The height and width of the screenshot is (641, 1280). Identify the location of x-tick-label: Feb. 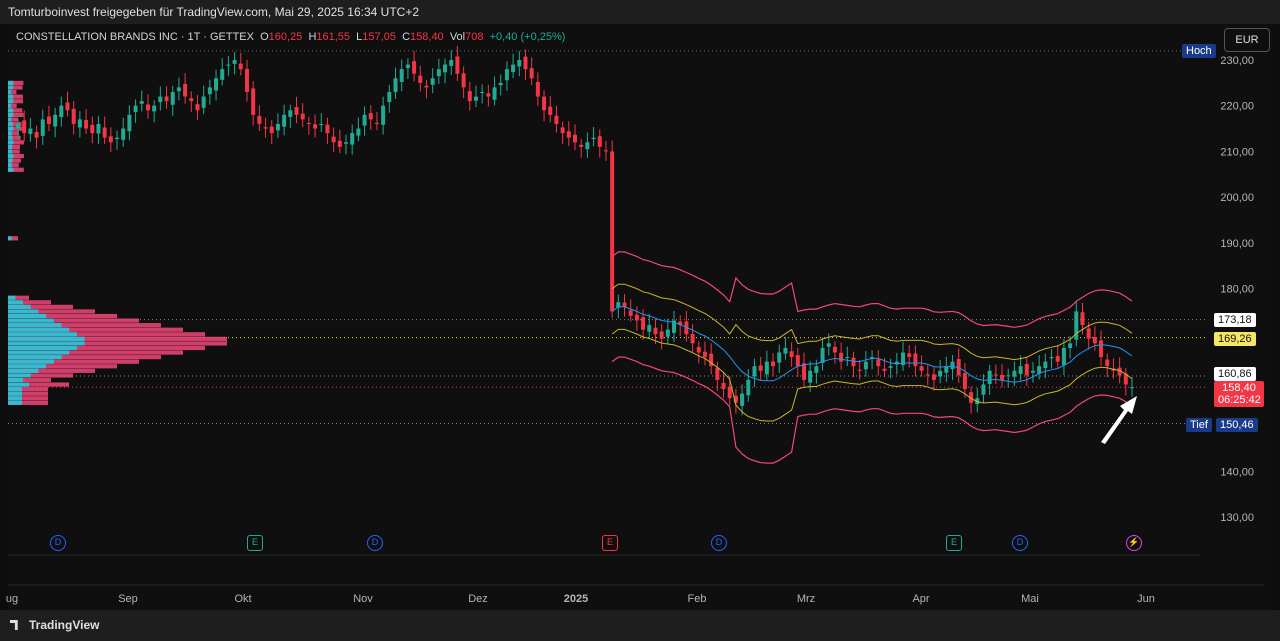
(697, 599).